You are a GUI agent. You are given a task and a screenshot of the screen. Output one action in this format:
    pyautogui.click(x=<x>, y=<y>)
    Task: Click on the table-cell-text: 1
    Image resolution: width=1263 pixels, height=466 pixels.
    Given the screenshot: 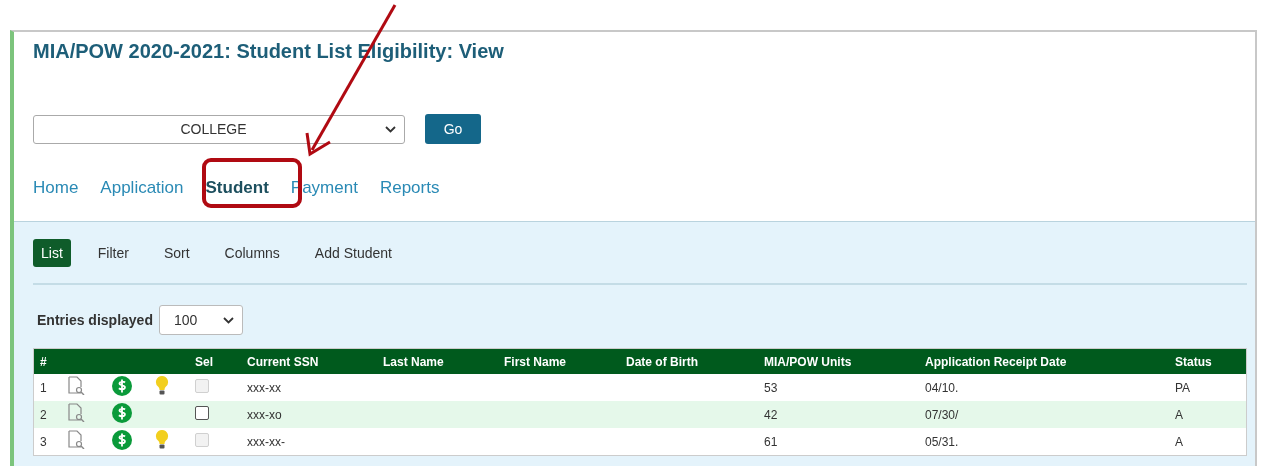 What is the action you would take?
    pyautogui.click(x=44, y=387)
    